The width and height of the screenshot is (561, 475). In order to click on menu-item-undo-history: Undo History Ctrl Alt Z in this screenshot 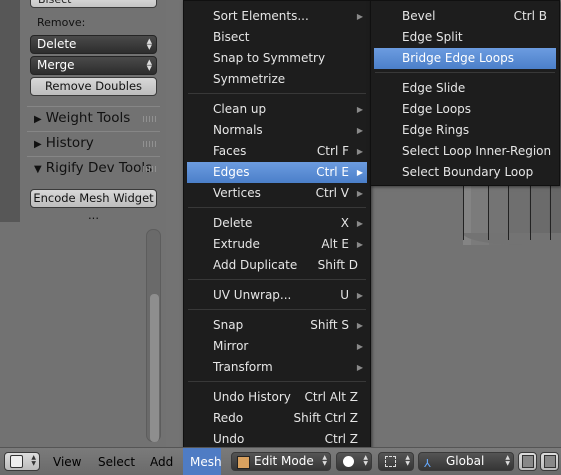, I will do `click(277, 397)`.